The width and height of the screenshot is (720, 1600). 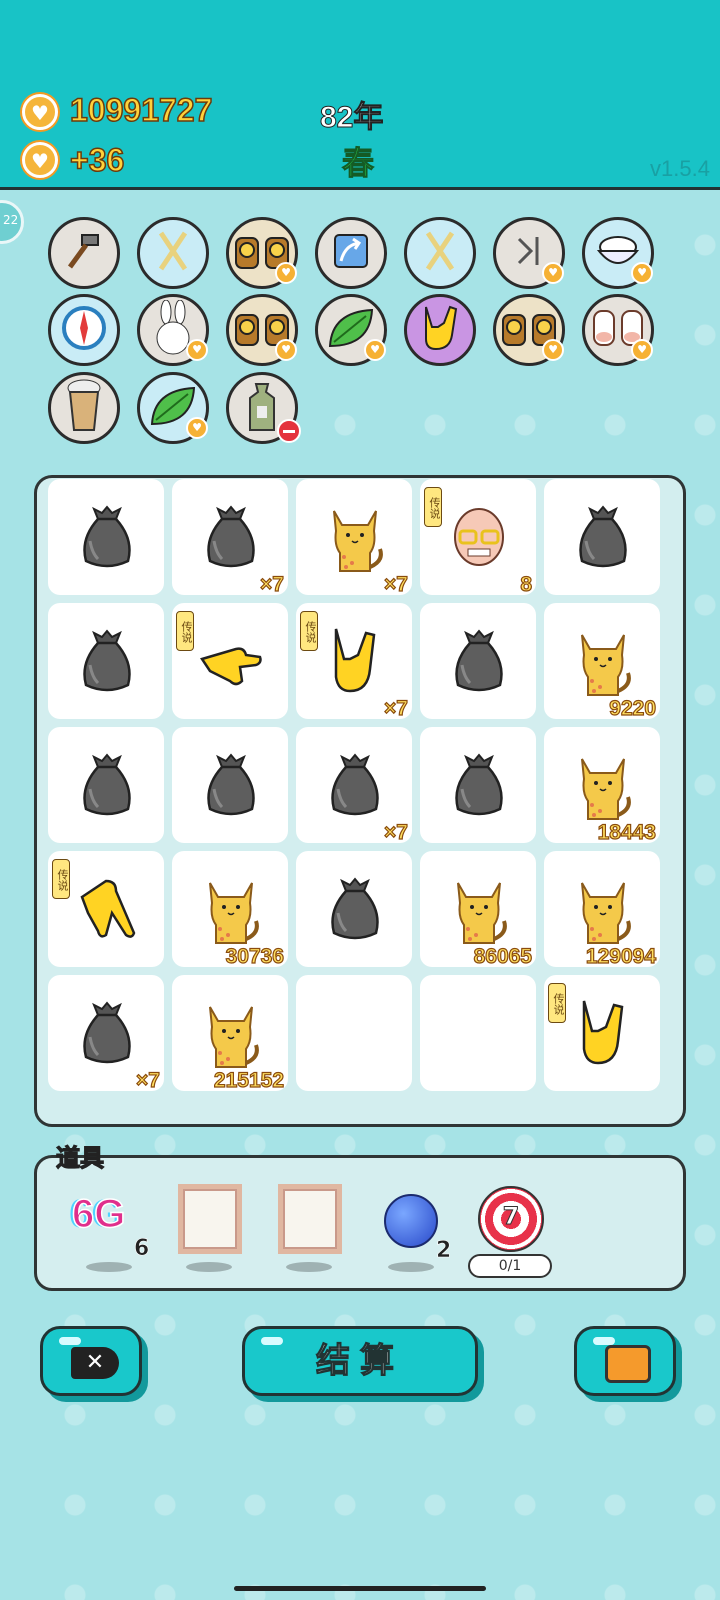 I want to click on skip-button: ✕, so click(x=91, y=1361).